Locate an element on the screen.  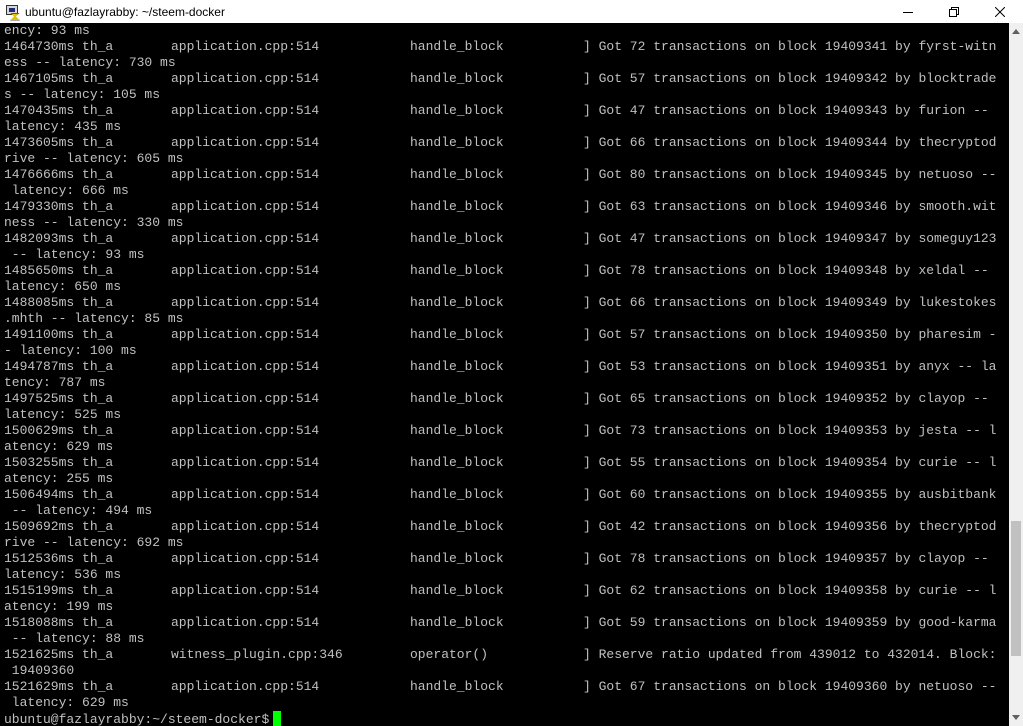
restore-icon is located at coordinates (954, 11).